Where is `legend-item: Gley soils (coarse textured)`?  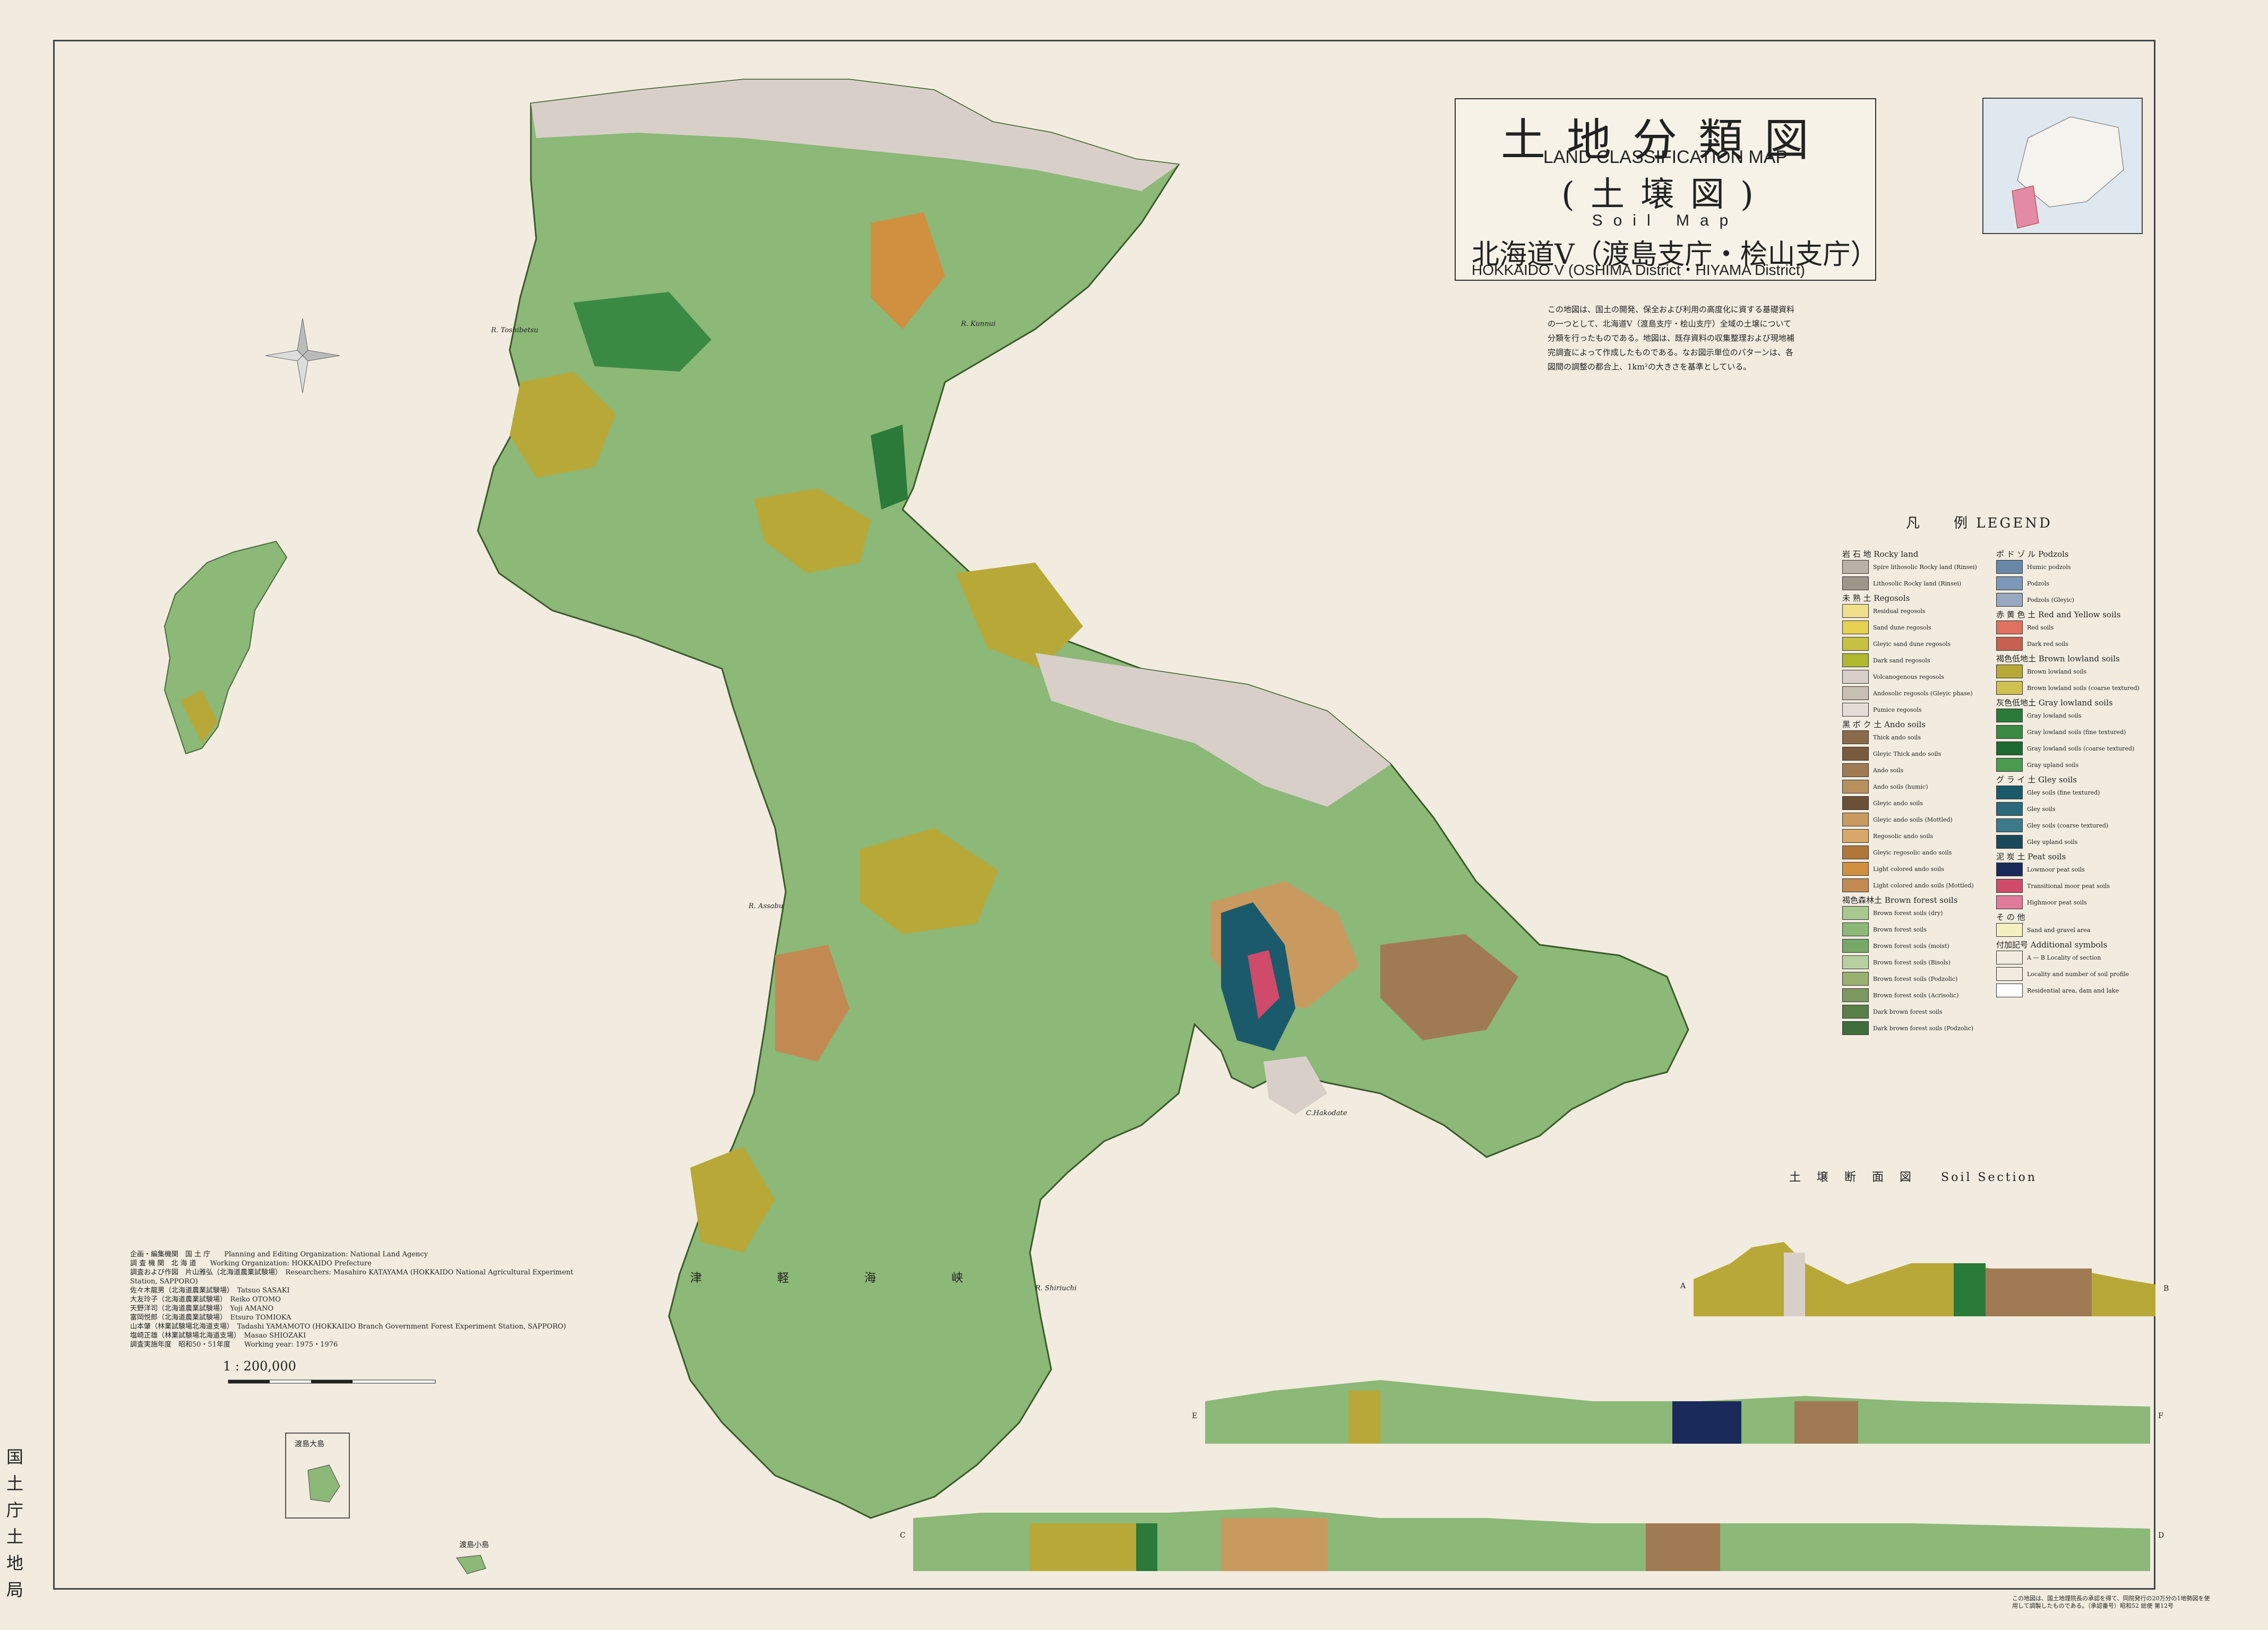 legend-item: Gley soils (coarse textured) is located at coordinates (2068, 825).